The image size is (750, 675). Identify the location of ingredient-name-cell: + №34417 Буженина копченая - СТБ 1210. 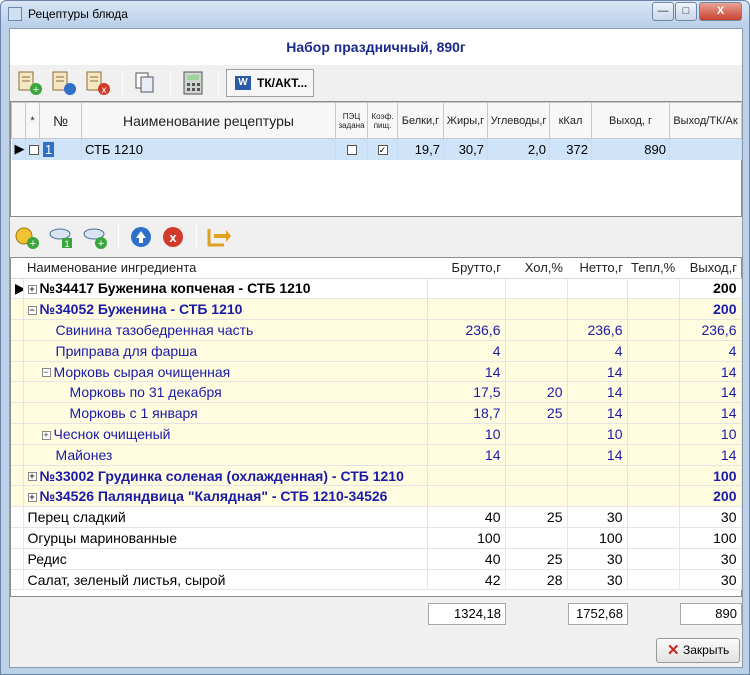
(225, 289).